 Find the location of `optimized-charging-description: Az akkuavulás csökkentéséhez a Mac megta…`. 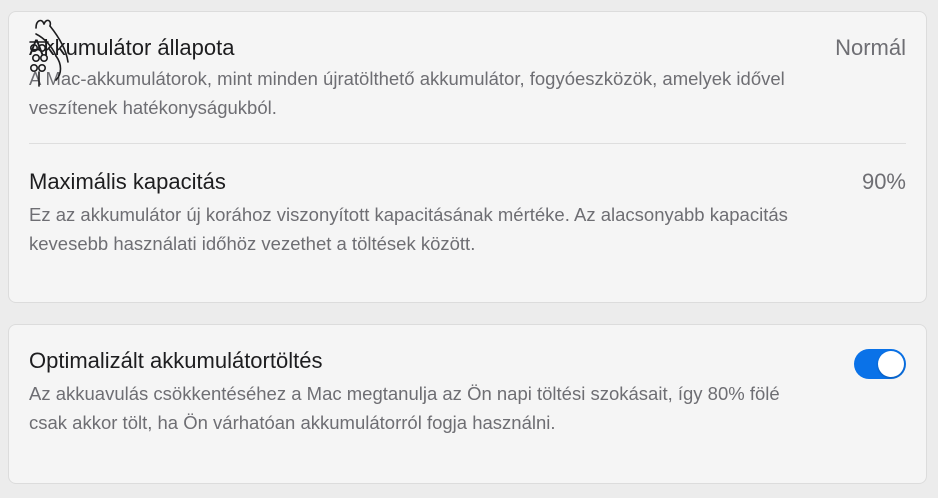

optimized-charging-description: Az akkuavulás csökkentéséhez a Mac megta… is located at coordinates (404, 408).